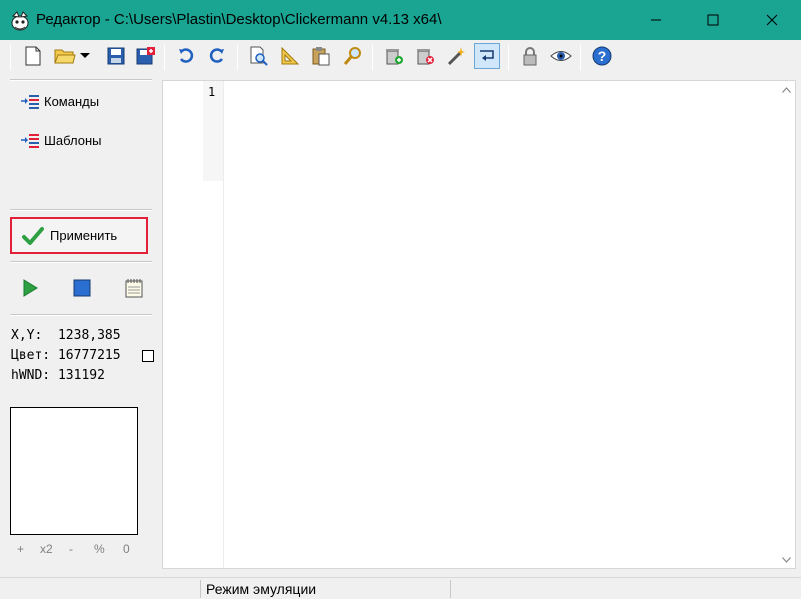 The width and height of the screenshot is (801, 599). What do you see at coordinates (84, 235) in the screenshot?
I see `apply-button-label: Применить` at bounding box center [84, 235].